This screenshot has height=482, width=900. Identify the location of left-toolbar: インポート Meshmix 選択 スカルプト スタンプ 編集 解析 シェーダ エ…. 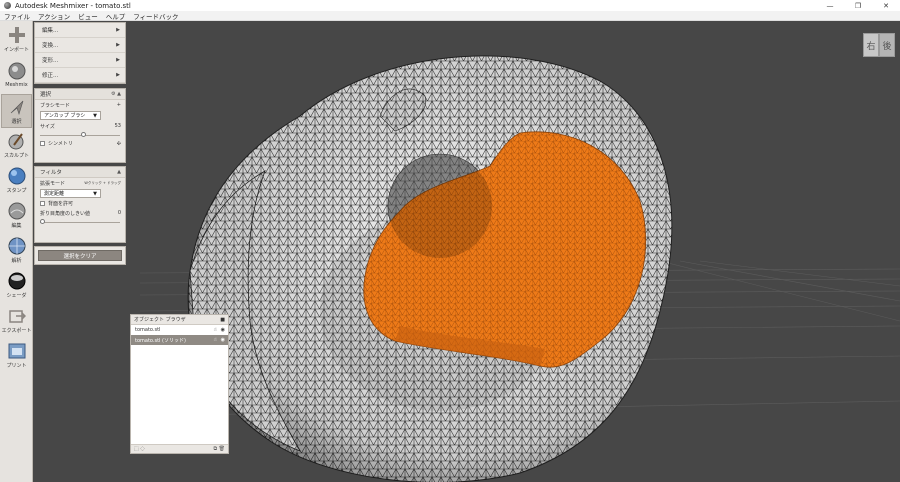
(16, 251).